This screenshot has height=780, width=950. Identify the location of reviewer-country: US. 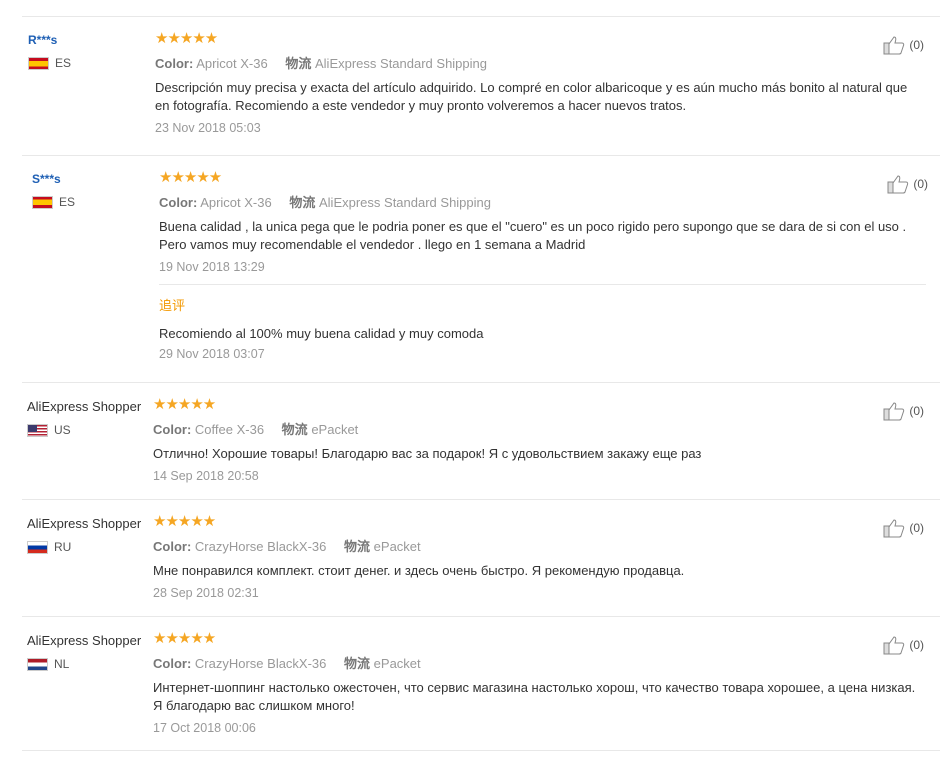
(84, 430).